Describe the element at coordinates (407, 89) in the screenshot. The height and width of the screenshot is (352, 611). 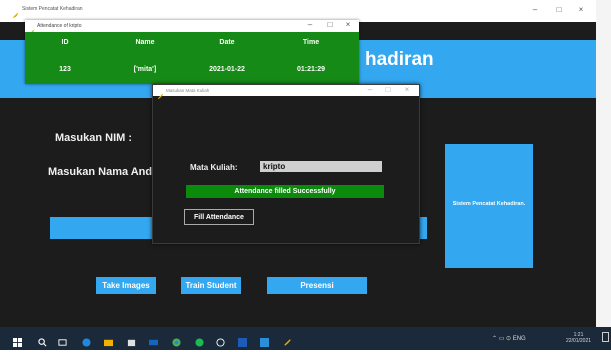
I see `mata-kuliah-close-button: ×` at that location.